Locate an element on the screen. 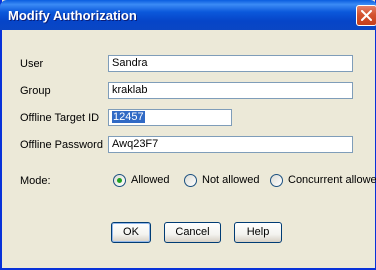  mode-option-allowed-label: Allowed is located at coordinates (150, 180).